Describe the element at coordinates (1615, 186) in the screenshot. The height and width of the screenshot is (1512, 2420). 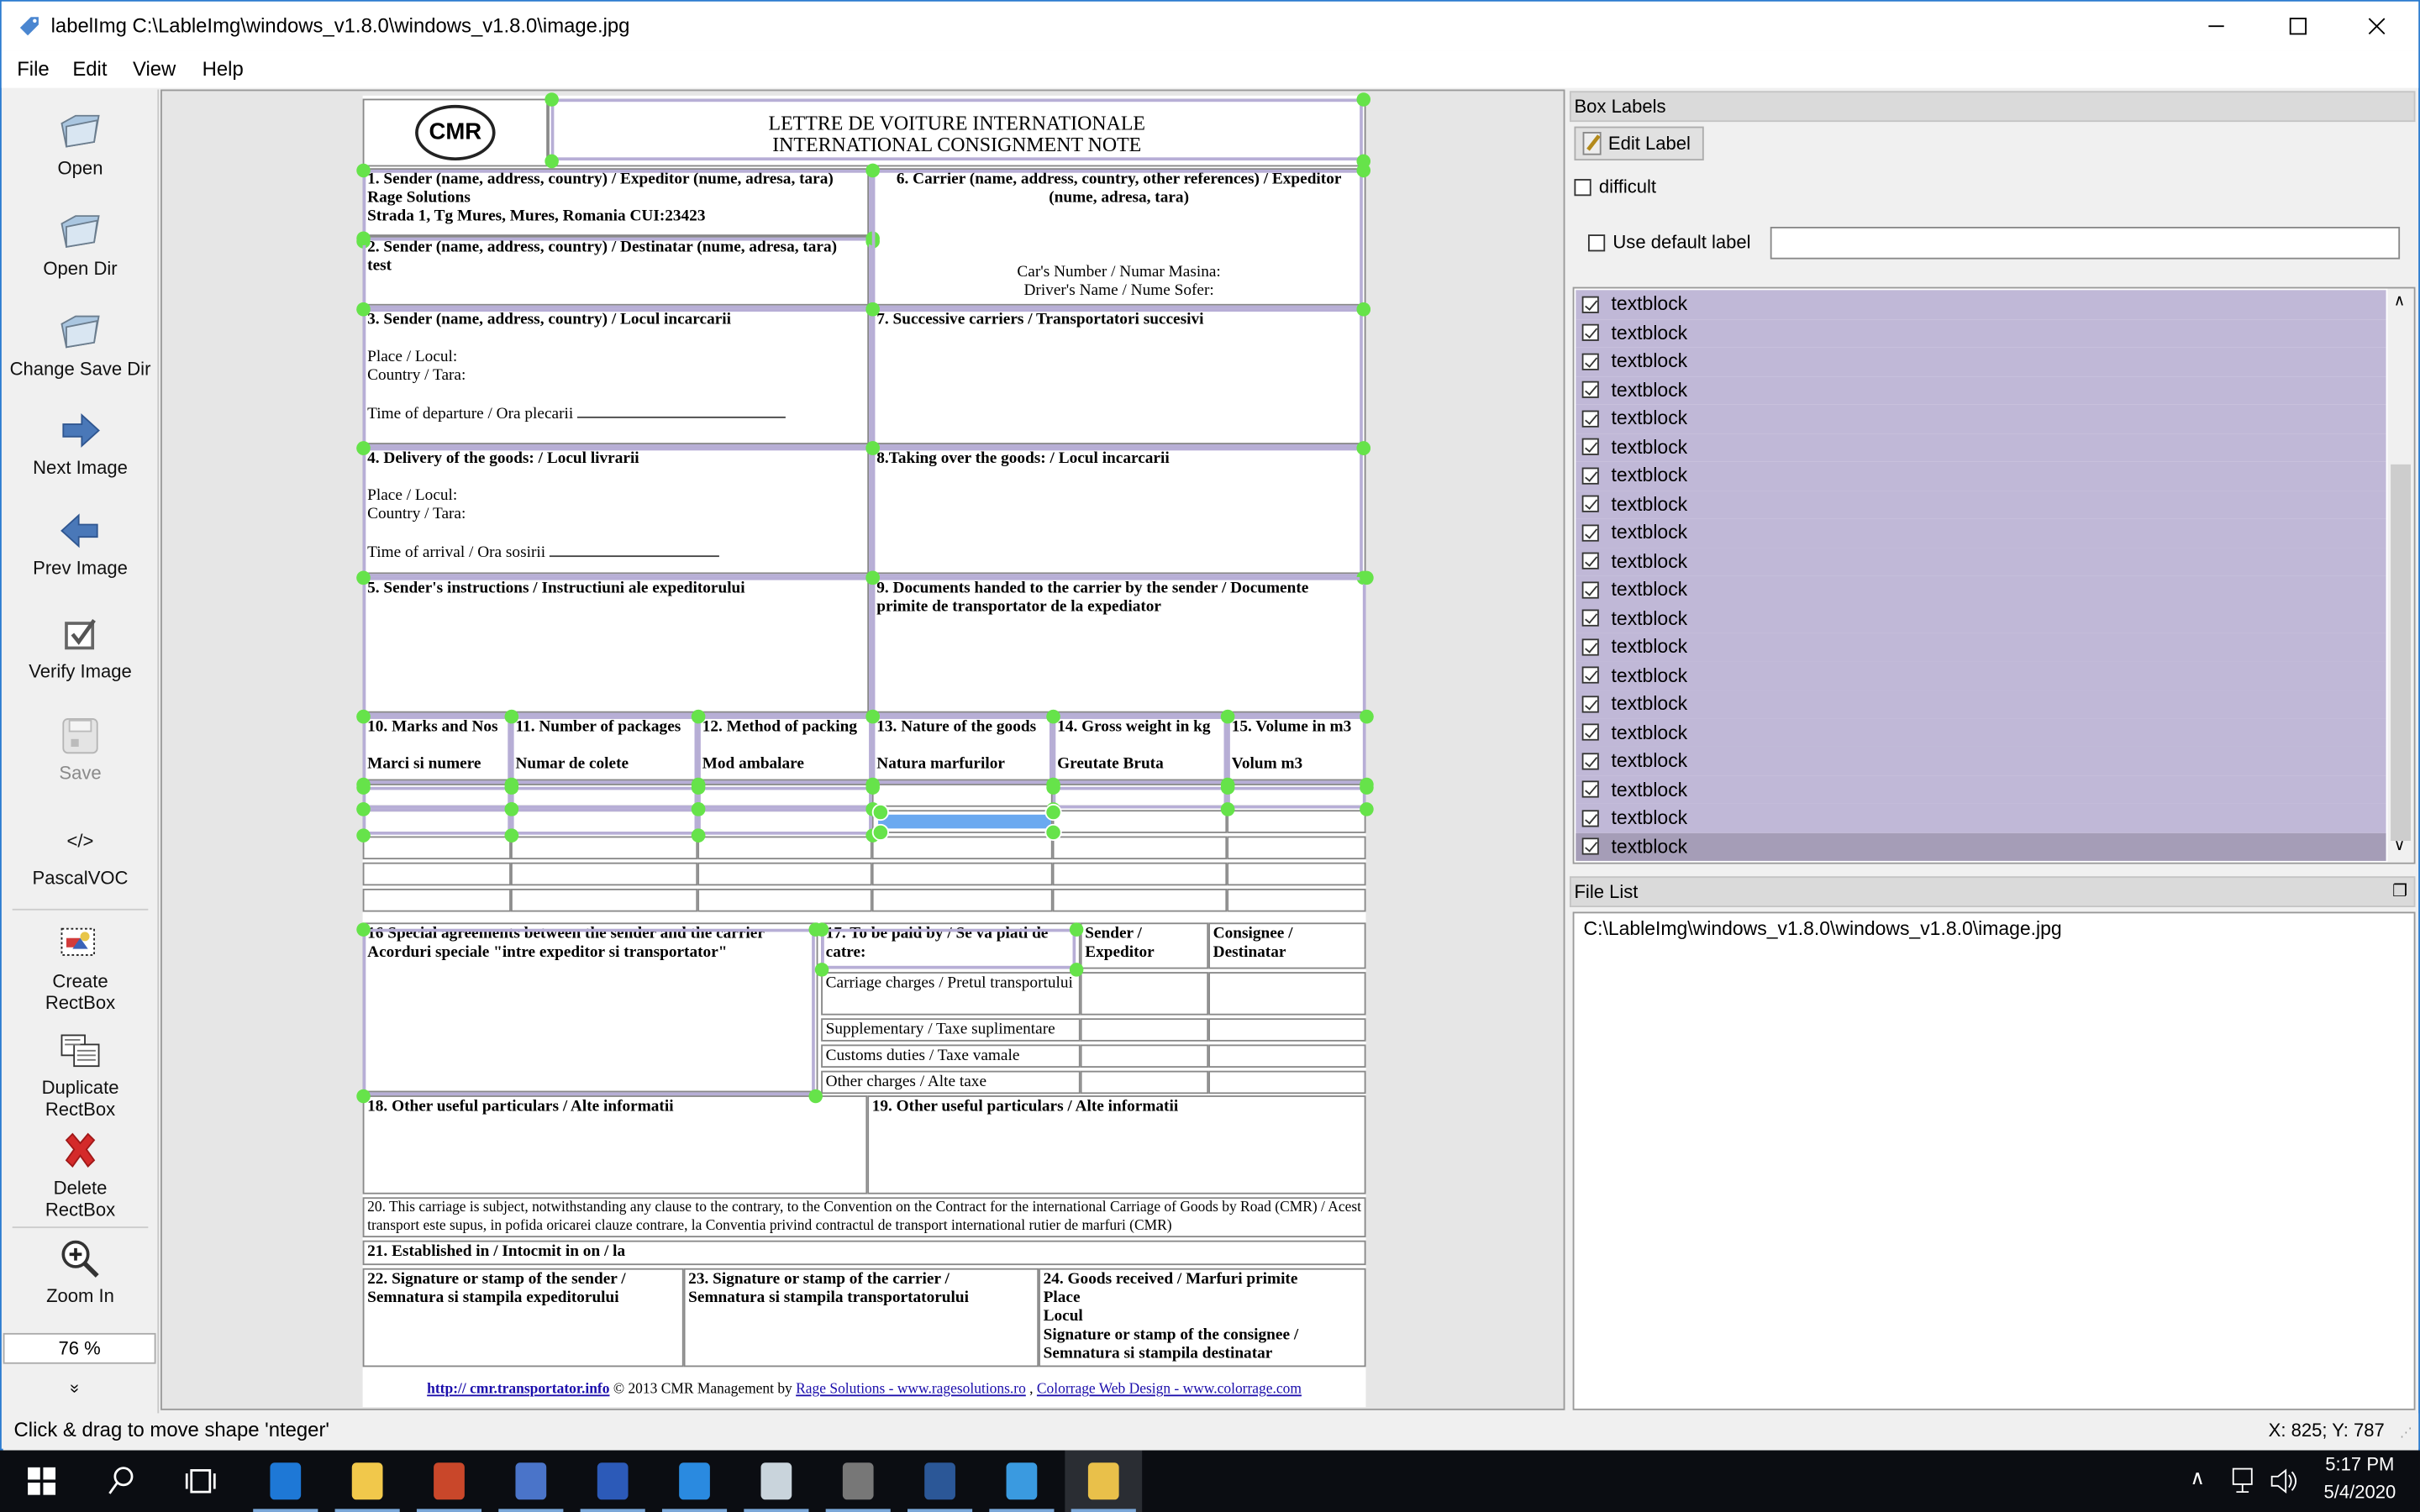
I see `difficult-checkbox: difficult` at that location.